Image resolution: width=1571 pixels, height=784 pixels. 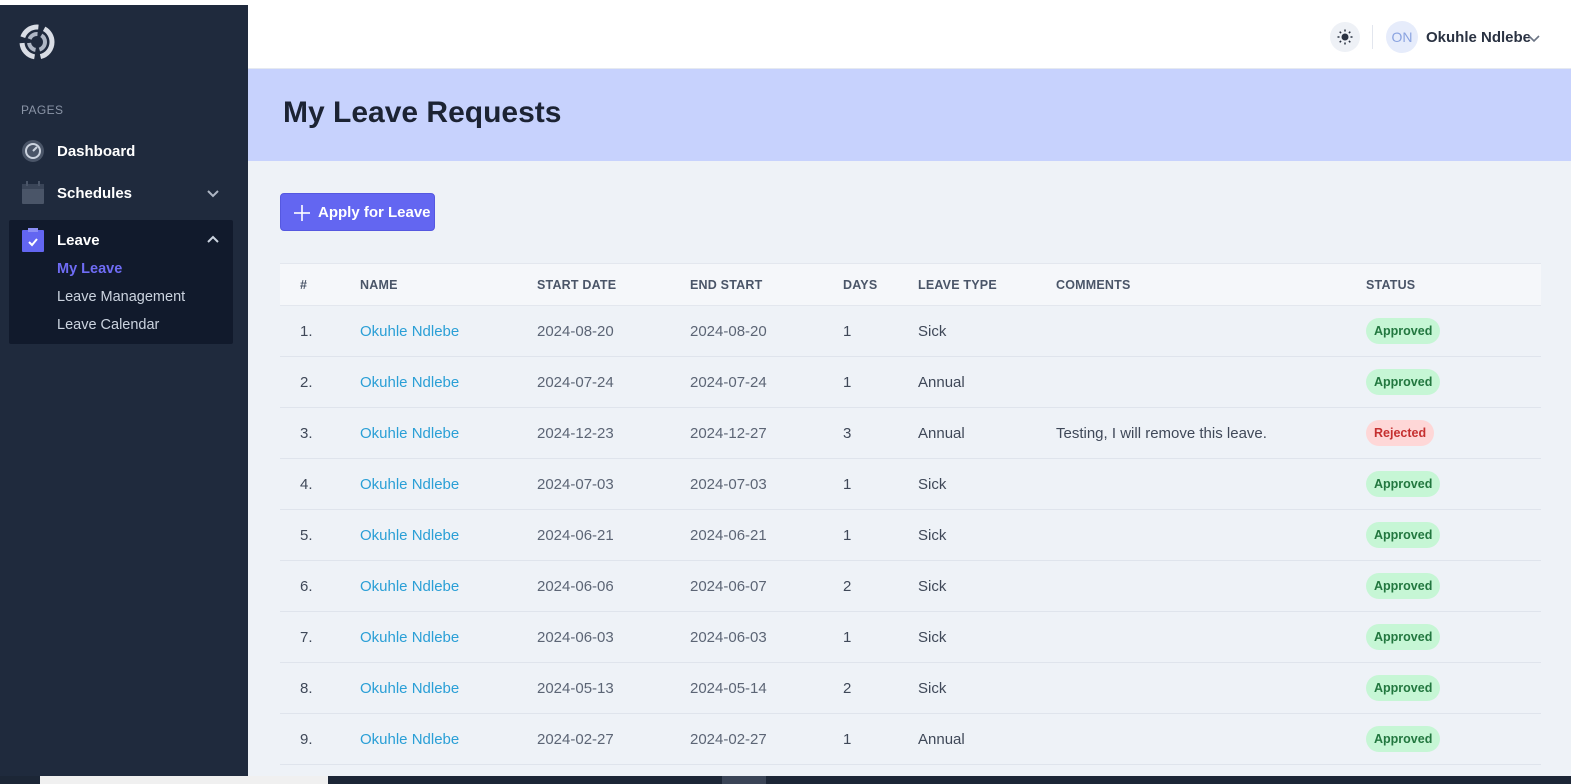 What do you see at coordinates (33, 192) in the screenshot?
I see `calendar-icon` at bounding box center [33, 192].